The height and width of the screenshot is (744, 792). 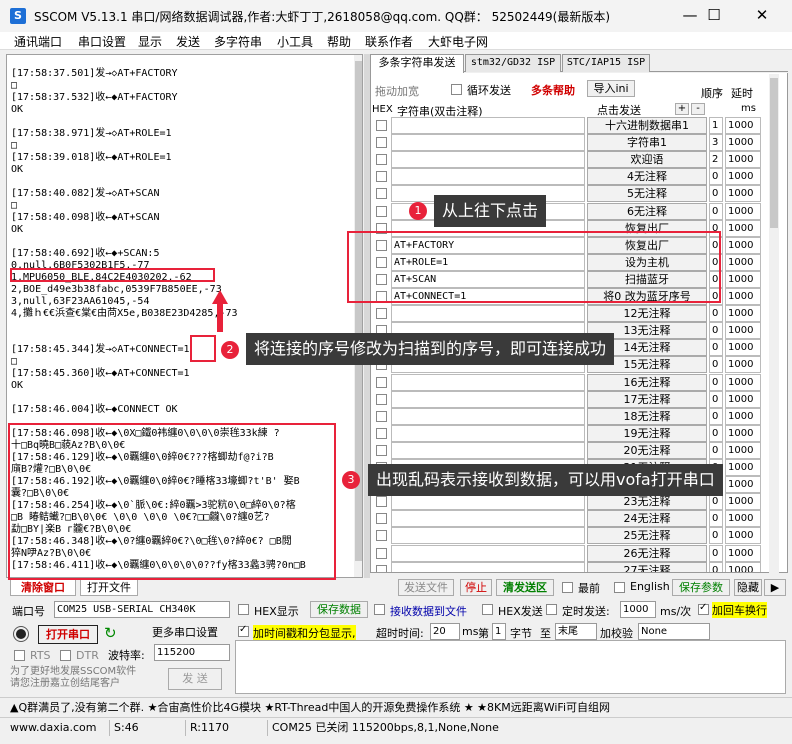 I want to click on save-params-button: 保存参数, so click(x=701, y=587).